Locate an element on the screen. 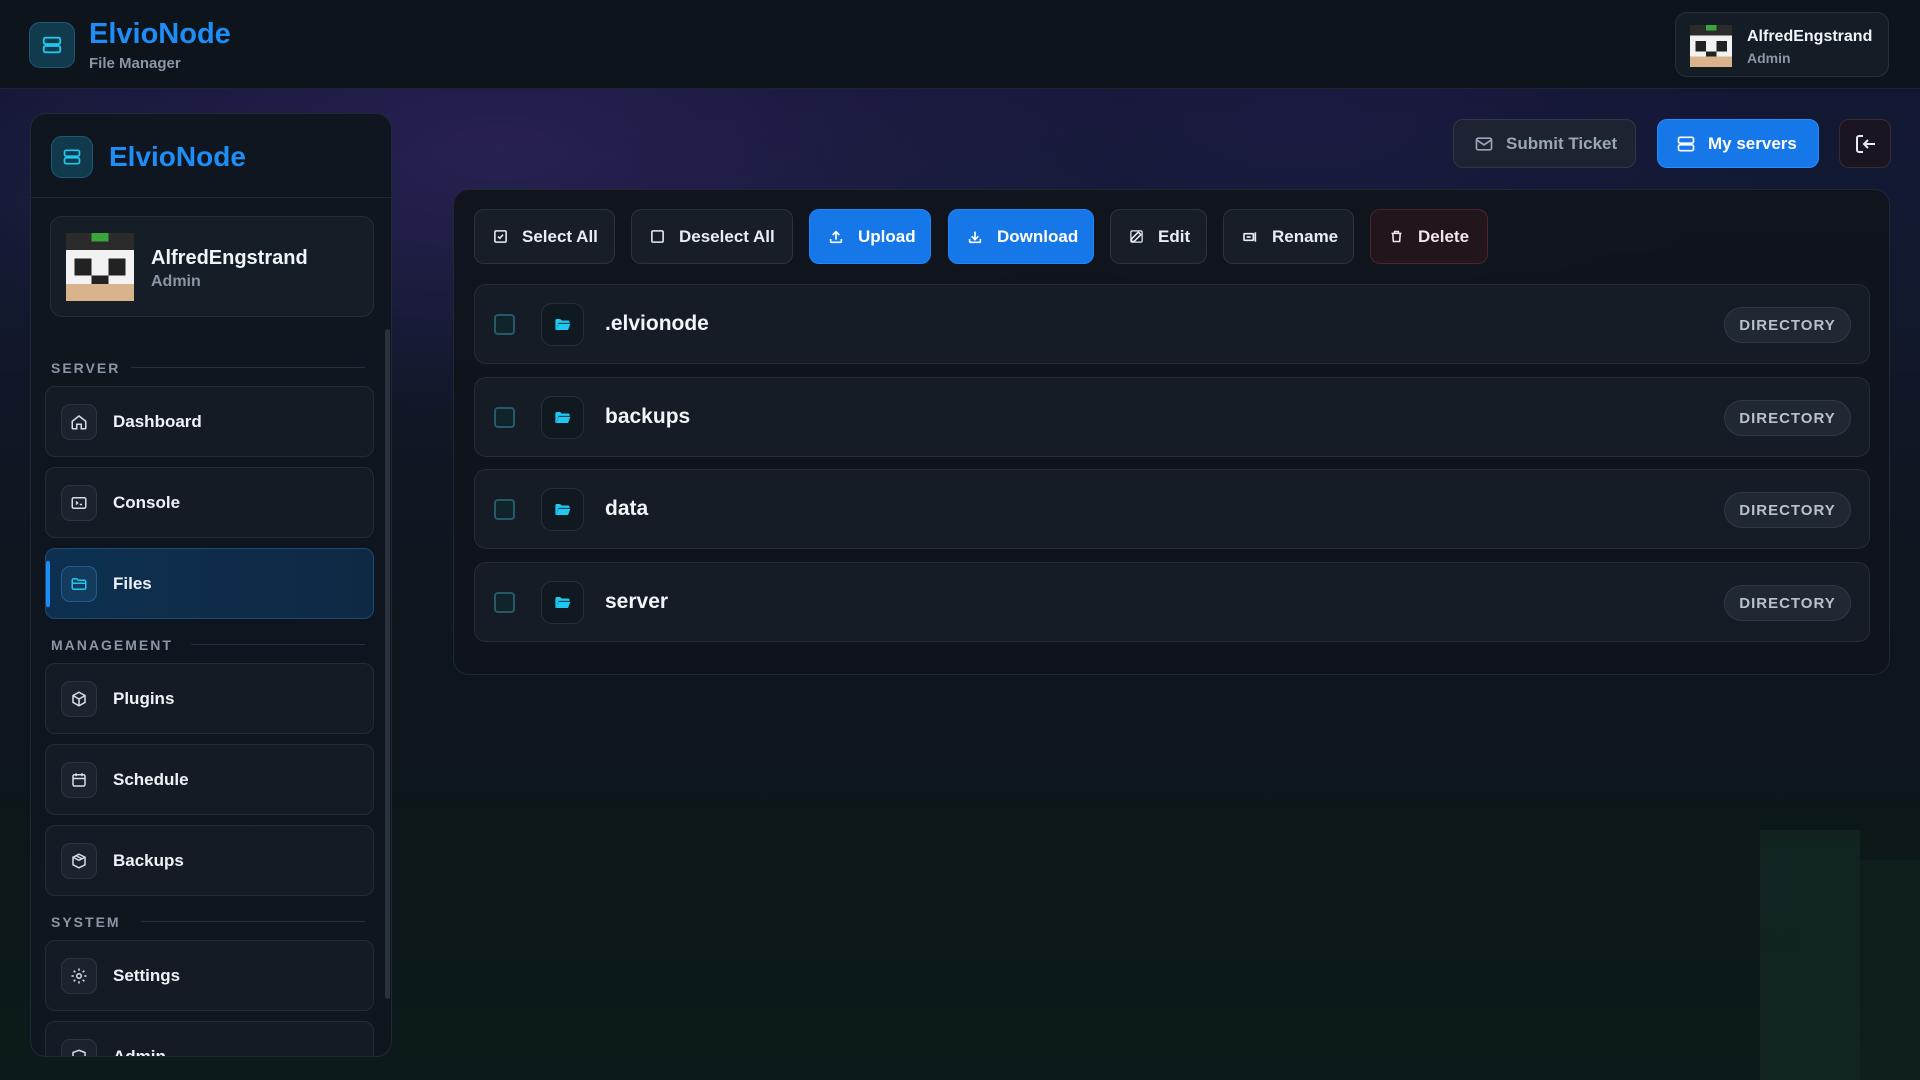 This screenshot has height=1080, width=1920. select-all-label: Select All is located at coordinates (560, 236).